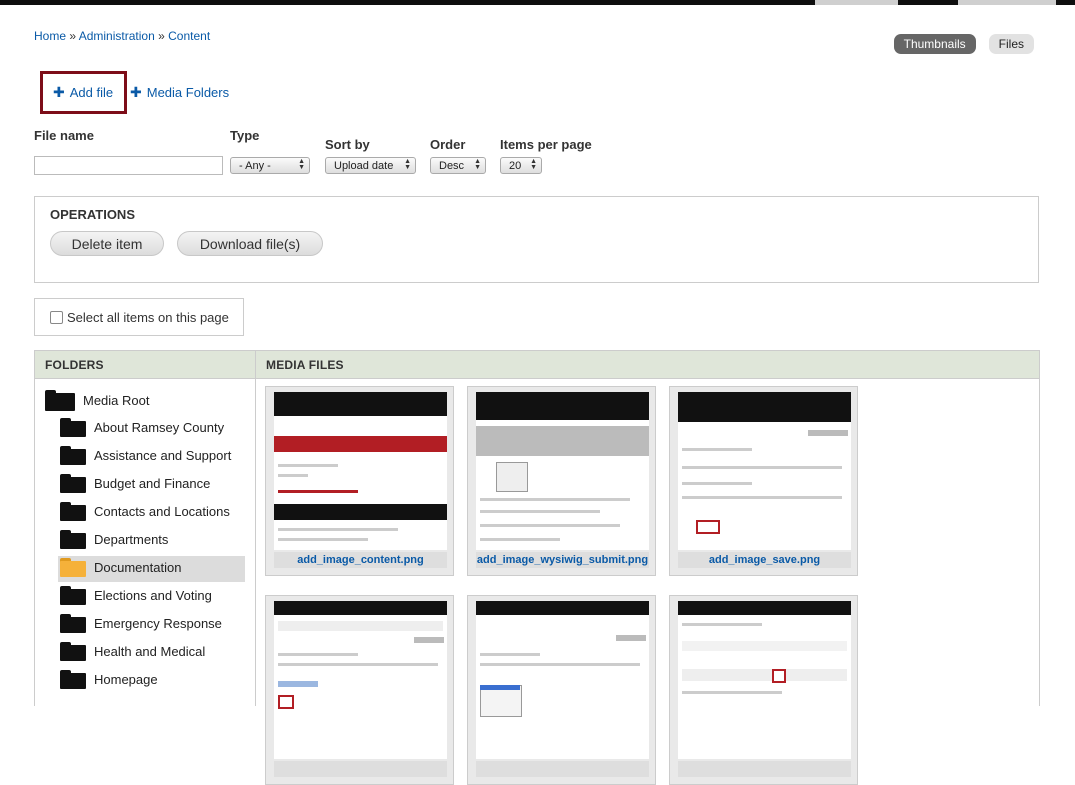  Describe the element at coordinates (159, 427) in the screenshot. I see `folder-label: About Ramsey County` at that location.